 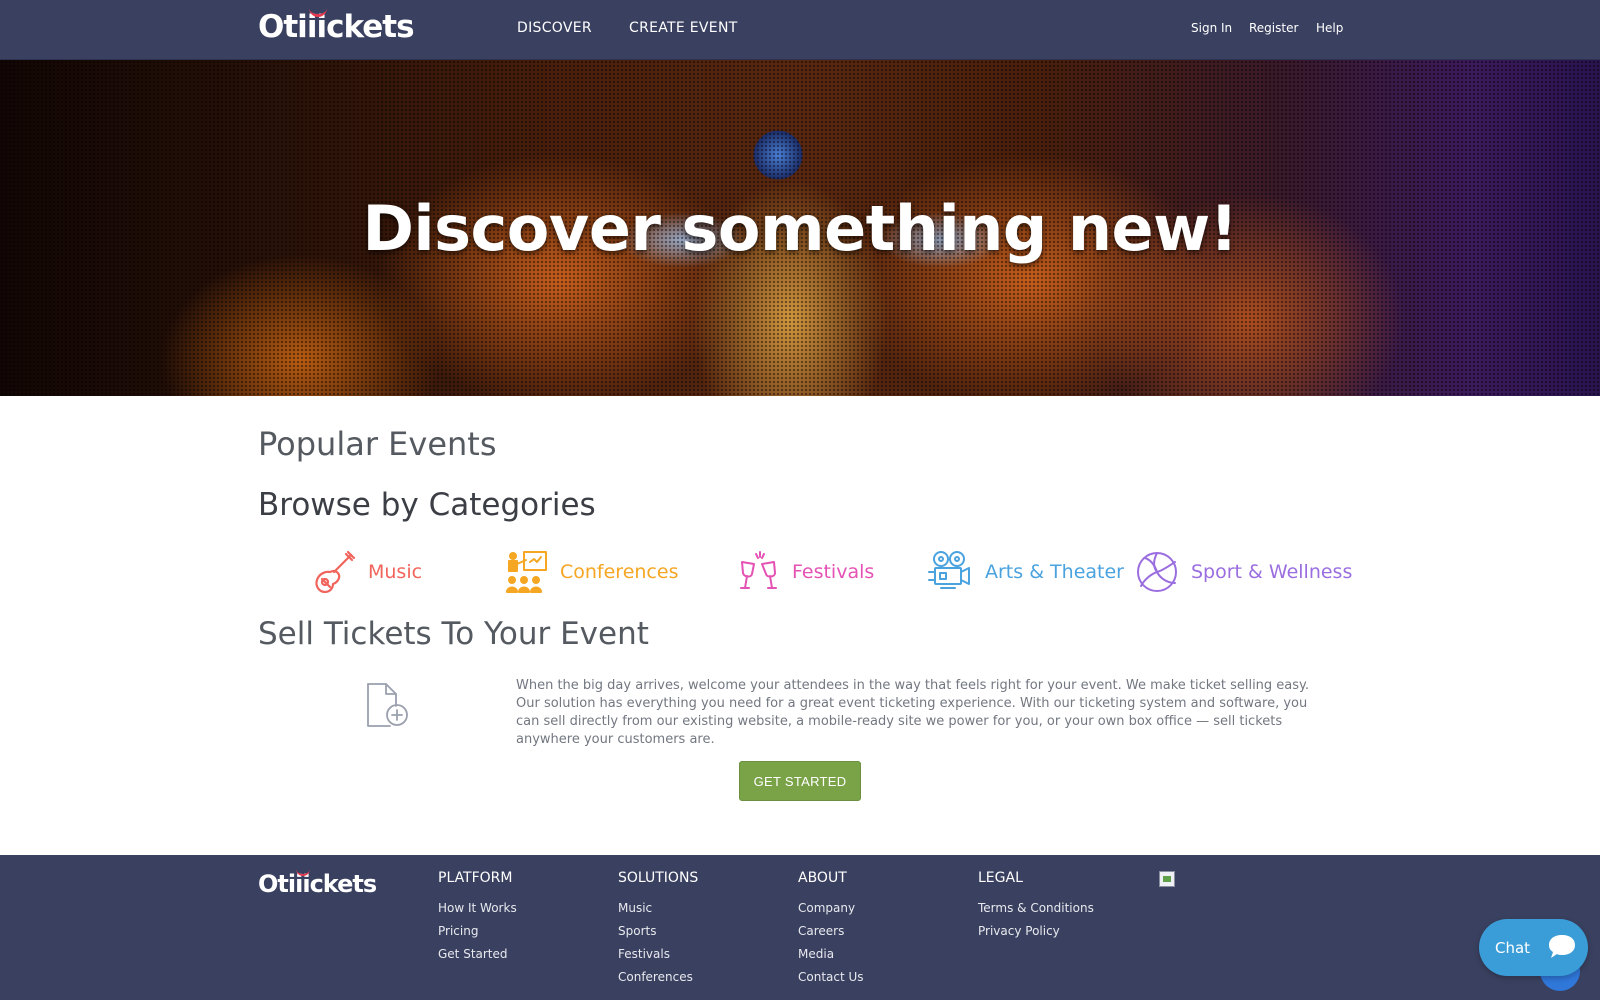 What do you see at coordinates (1329, 28) in the screenshot?
I see `nav-help: Help` at bounding box center [1329, 28].